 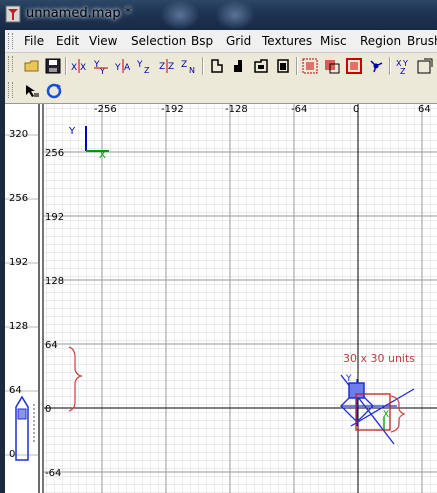 I want to click on secondary-toolbar, so click(x=221, y=91).